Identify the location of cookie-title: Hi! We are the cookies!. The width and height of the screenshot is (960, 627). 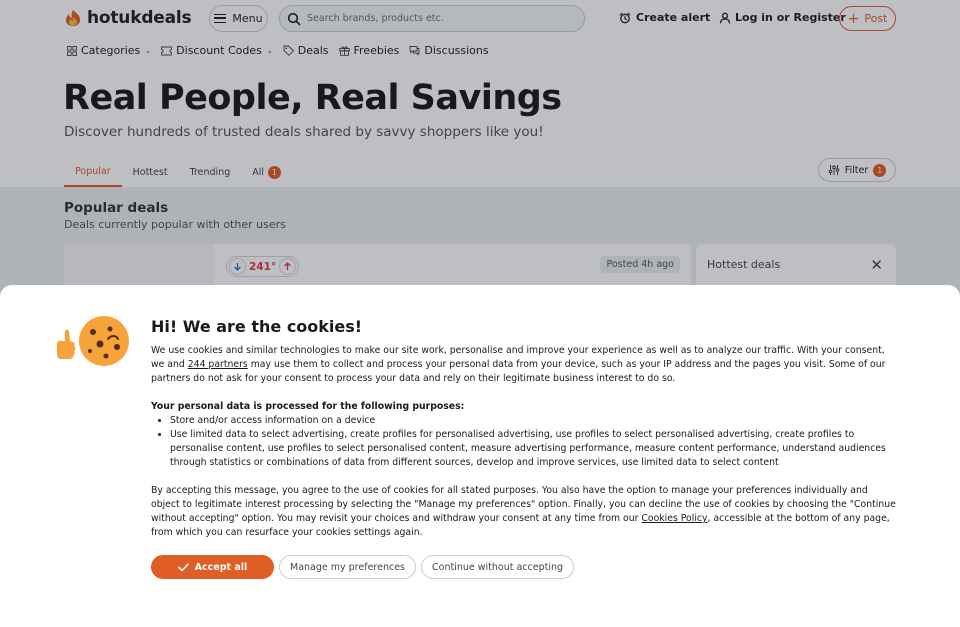
(257, 326).